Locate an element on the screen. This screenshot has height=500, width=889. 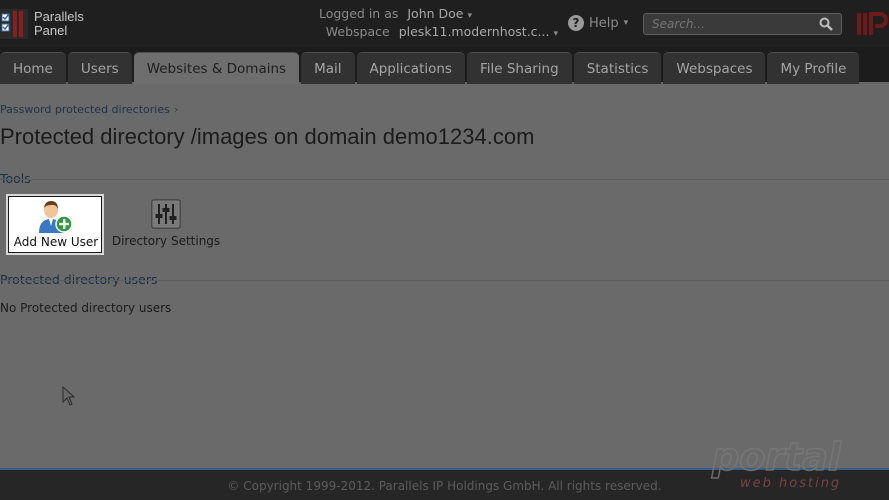
add-new-user-label: Add New User is located at coordinates (56, 242).